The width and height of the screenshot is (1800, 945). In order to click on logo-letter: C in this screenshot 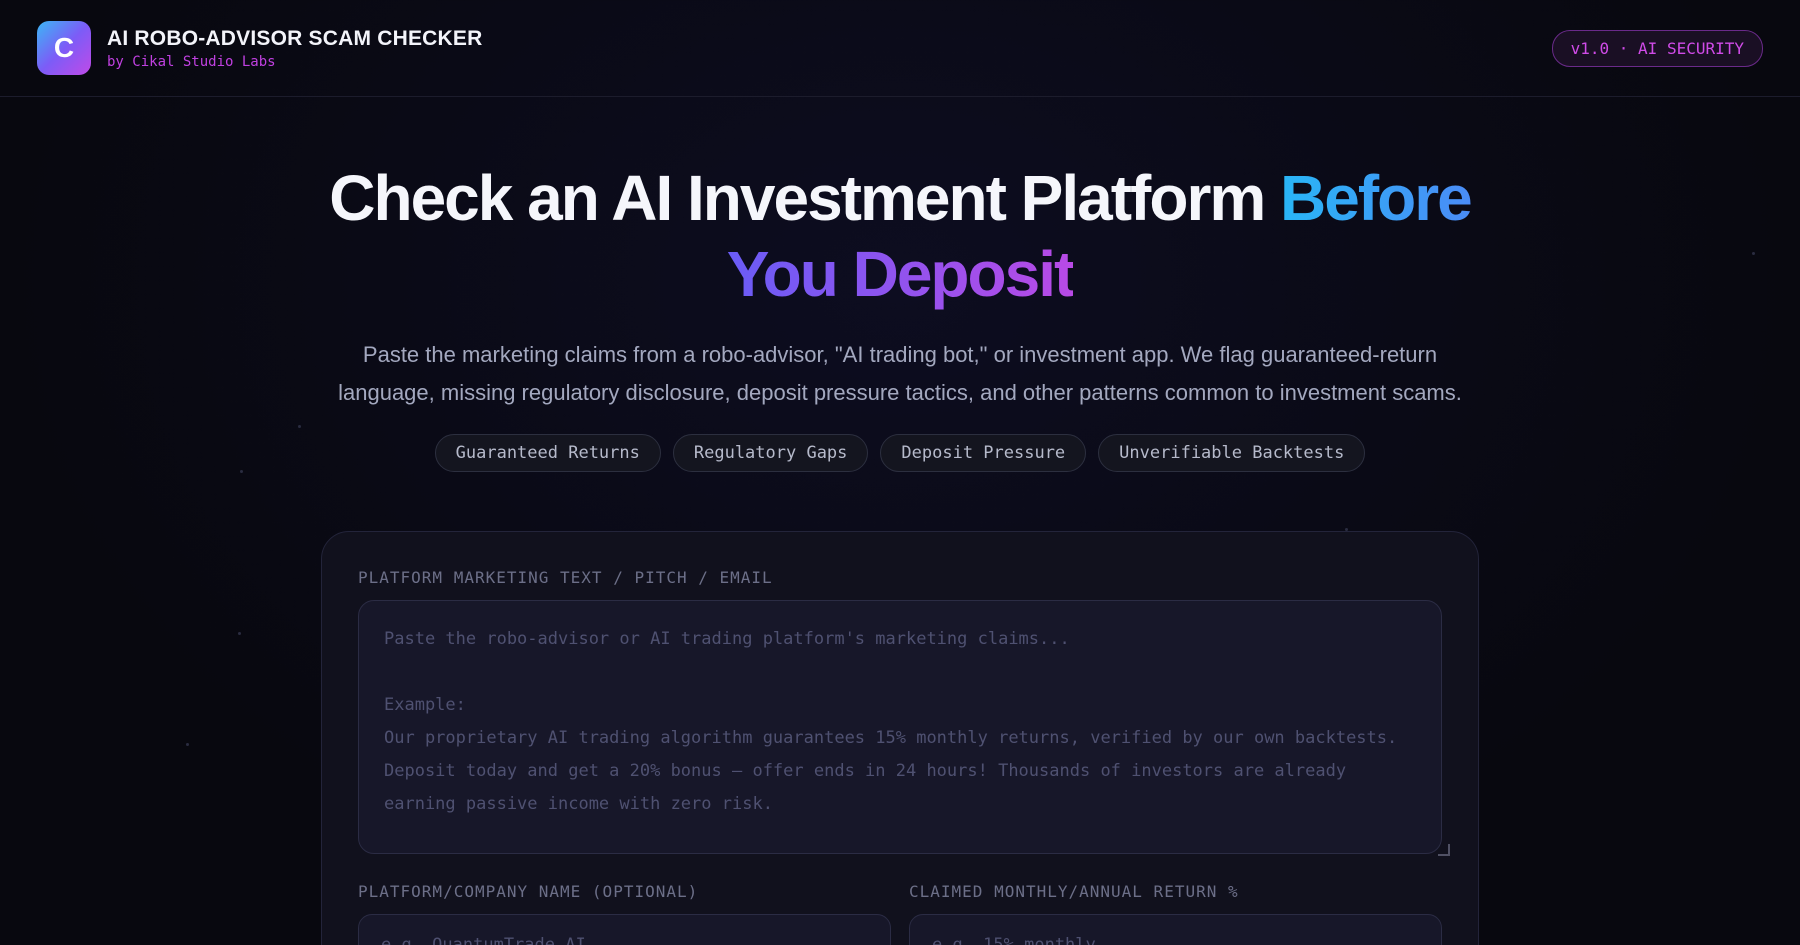, I will do `click(64, 47)`.